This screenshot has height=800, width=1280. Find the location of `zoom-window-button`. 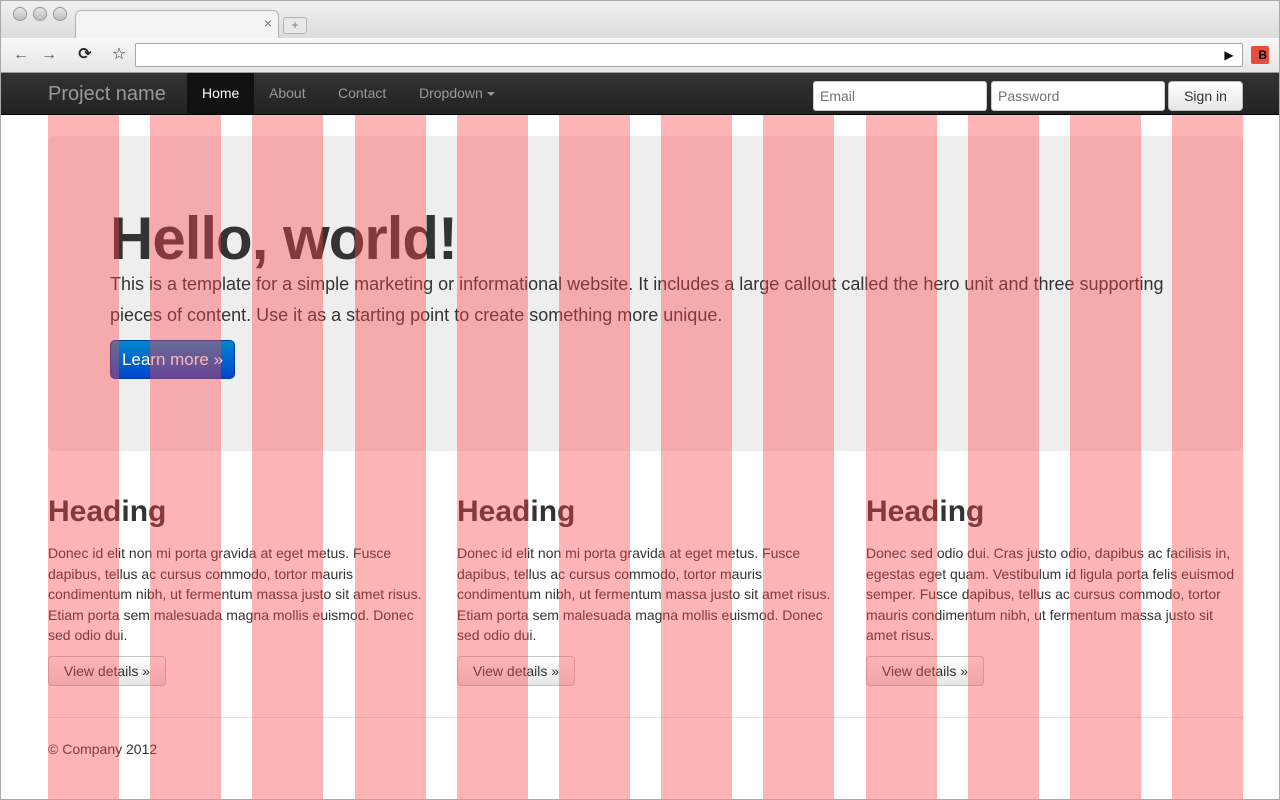

zoom-window-button is located at coordinates (60, 14).